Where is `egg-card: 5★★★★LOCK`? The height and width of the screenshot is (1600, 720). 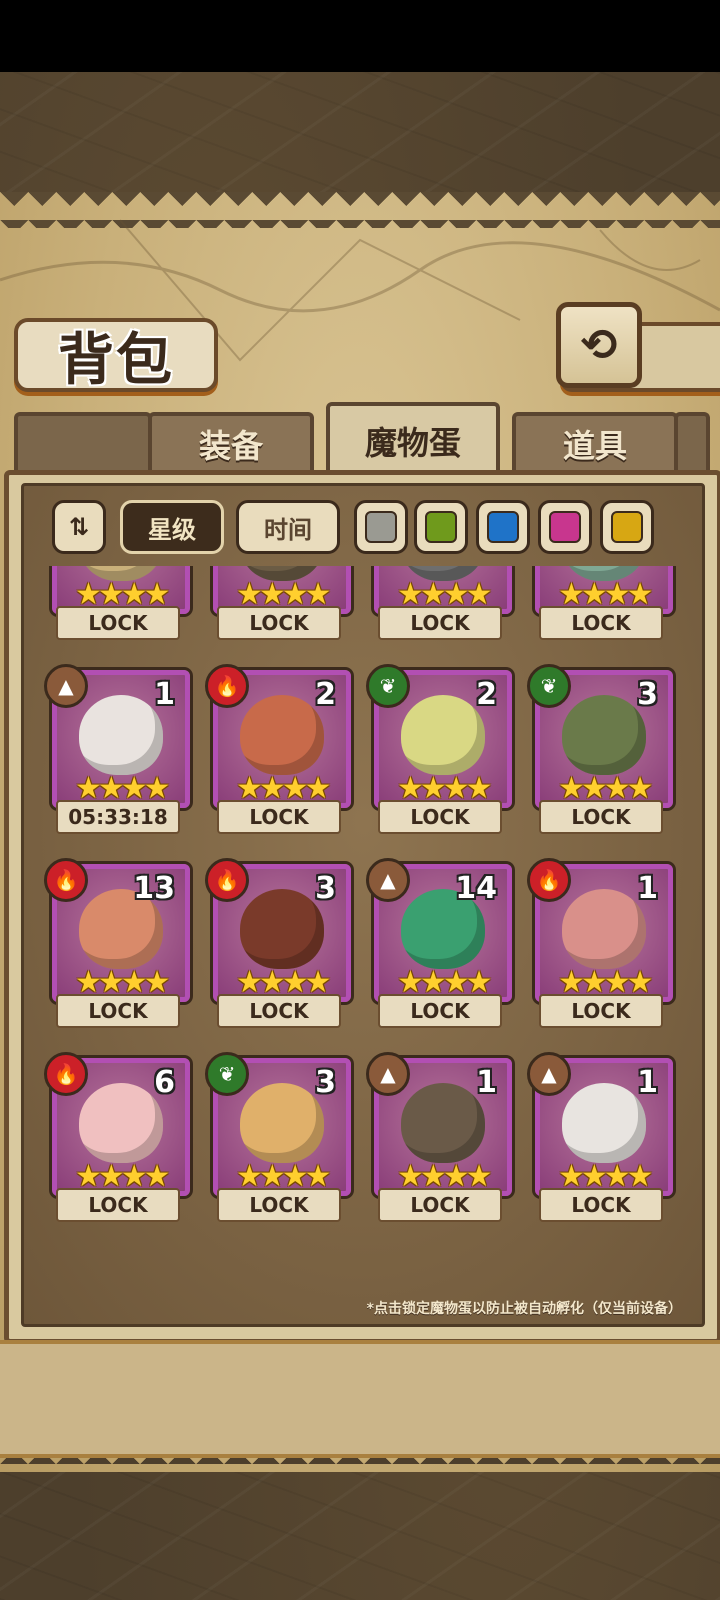 egg-card: 5★★★★LOCK is located at coordinates (119, 606).